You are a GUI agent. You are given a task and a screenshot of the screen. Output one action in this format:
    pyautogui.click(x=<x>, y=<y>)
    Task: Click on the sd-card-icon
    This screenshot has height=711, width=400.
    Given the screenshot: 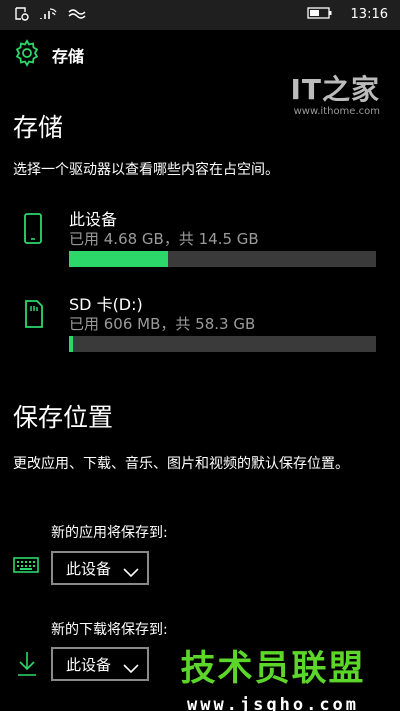 What is the action you would take?
    pyautogui.click(x=34, y=316)
    